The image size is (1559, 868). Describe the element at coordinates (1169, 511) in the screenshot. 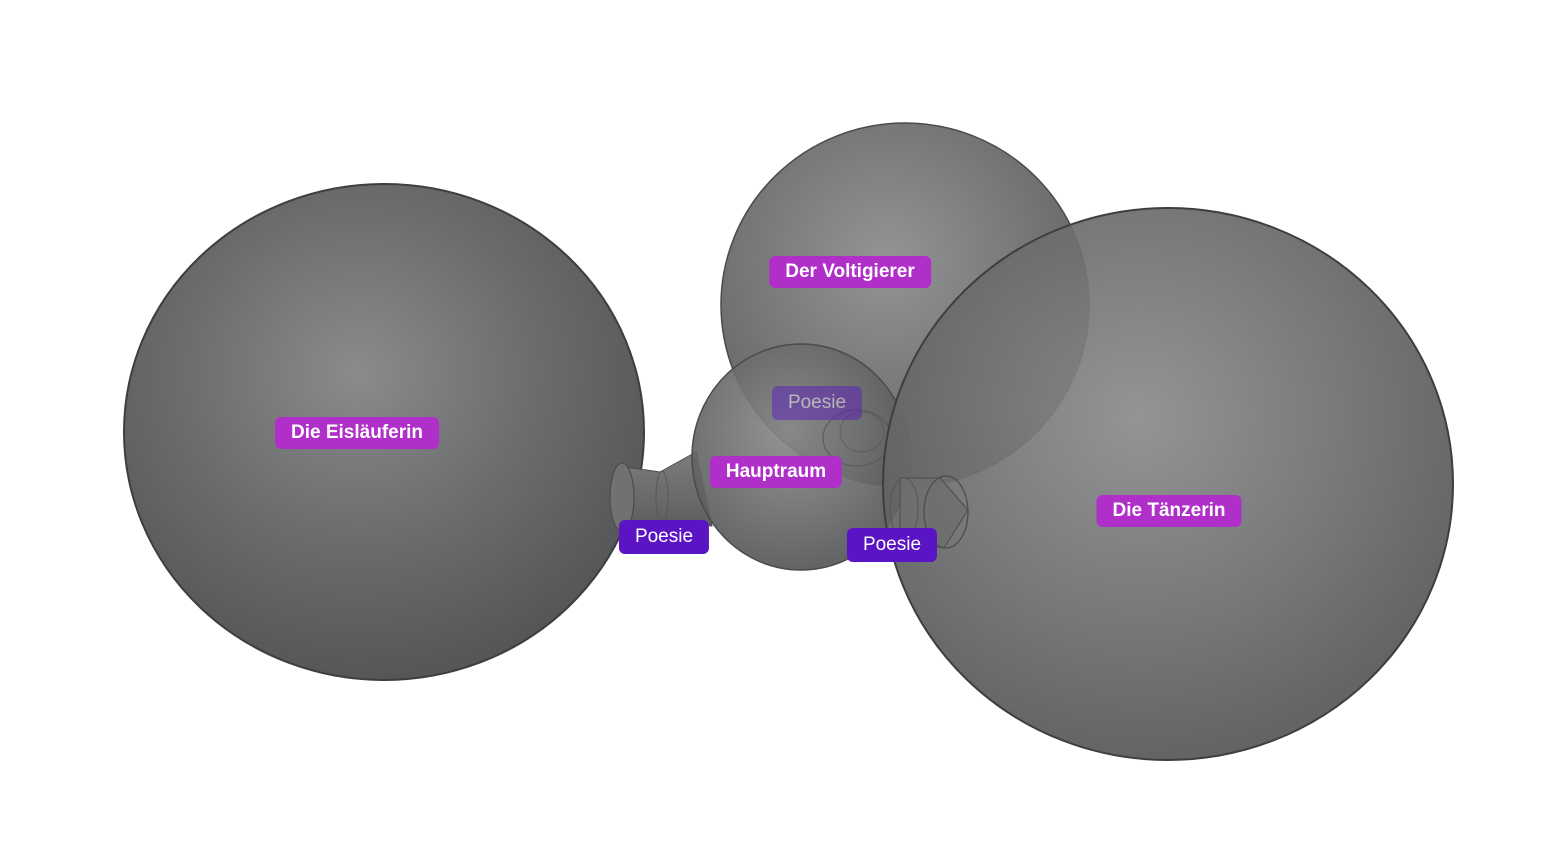

I see `room-label-taenzerin: Die Tänzerin` at that location.